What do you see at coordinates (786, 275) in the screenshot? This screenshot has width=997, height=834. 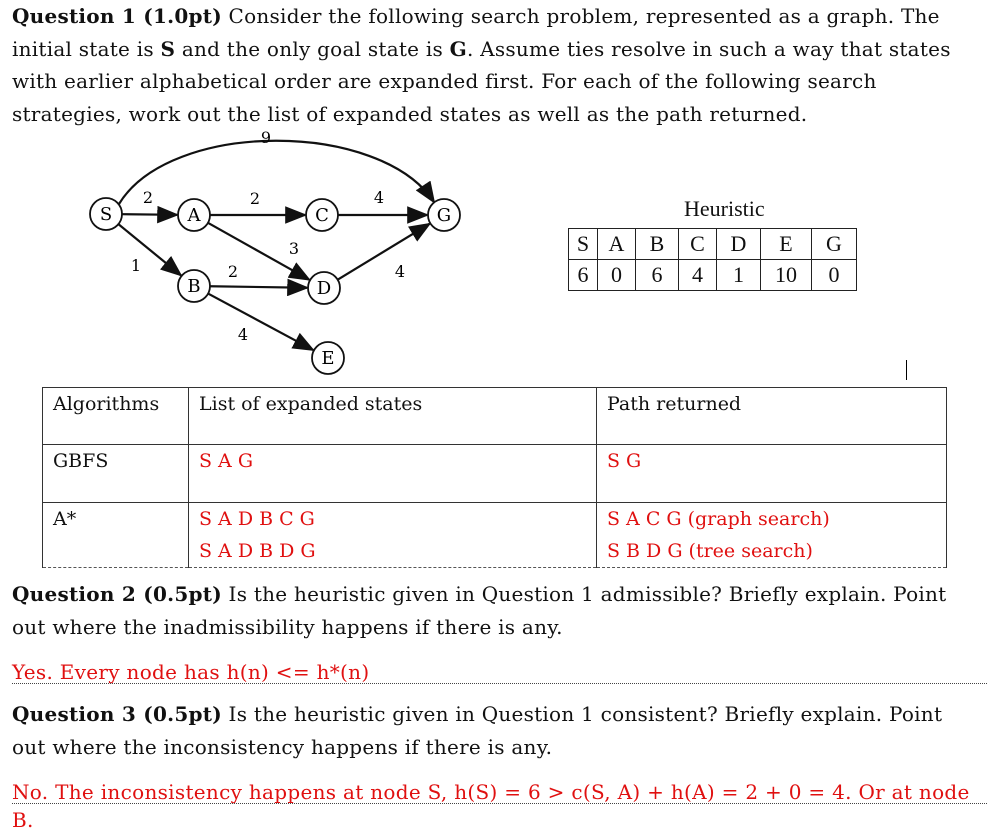 I see `heuristic-value: 10` at bounding box center [786, 275].